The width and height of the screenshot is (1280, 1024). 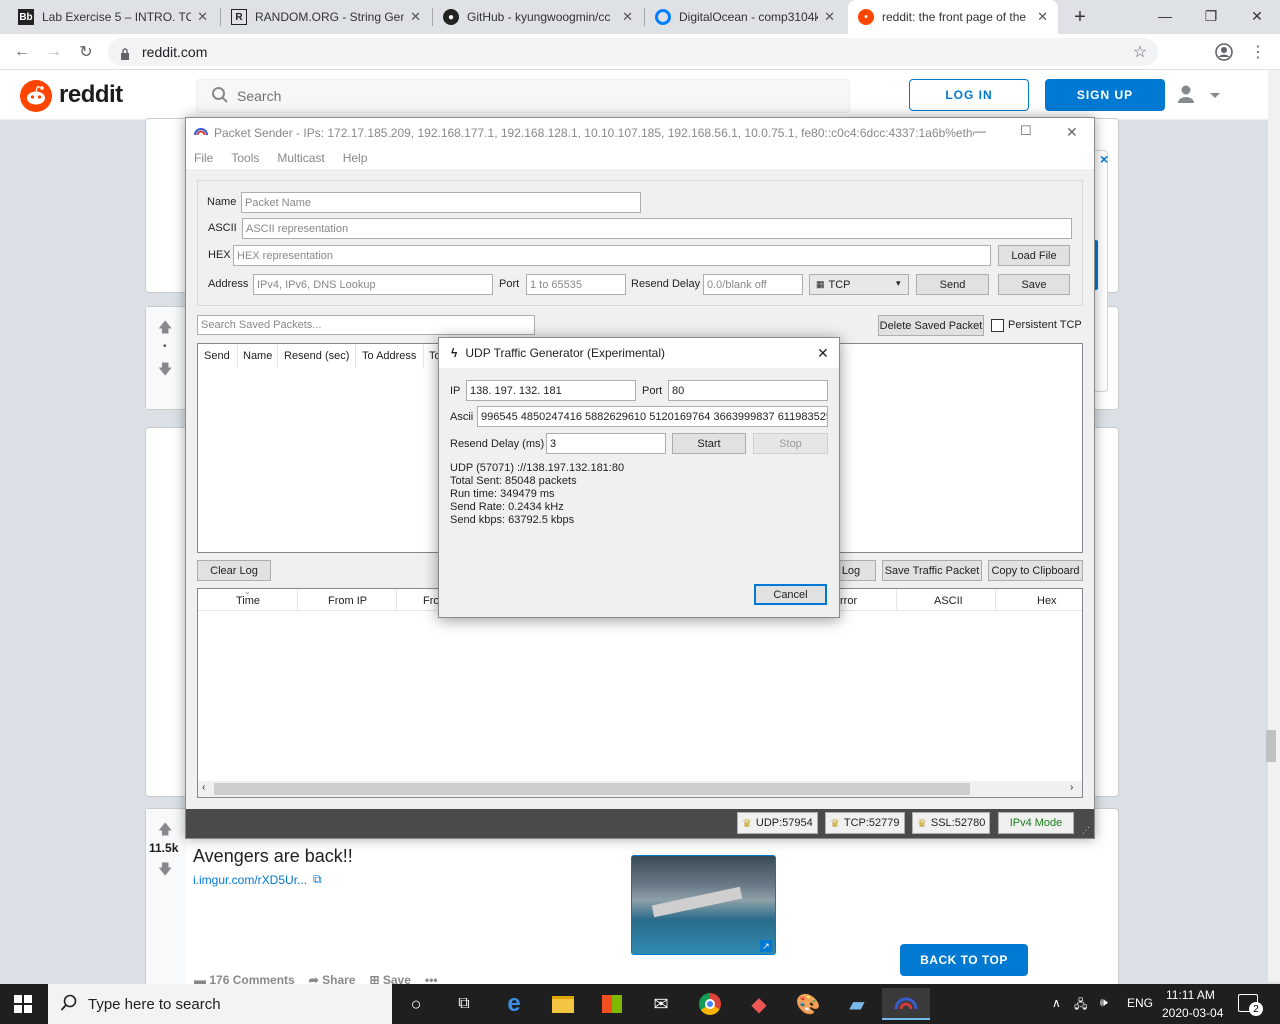 What do you see at coordinates (932, 570) in the screenshot?
I see `save-traffic-packet-button: Save Traffic Packet` at bounding box center [932, 570].